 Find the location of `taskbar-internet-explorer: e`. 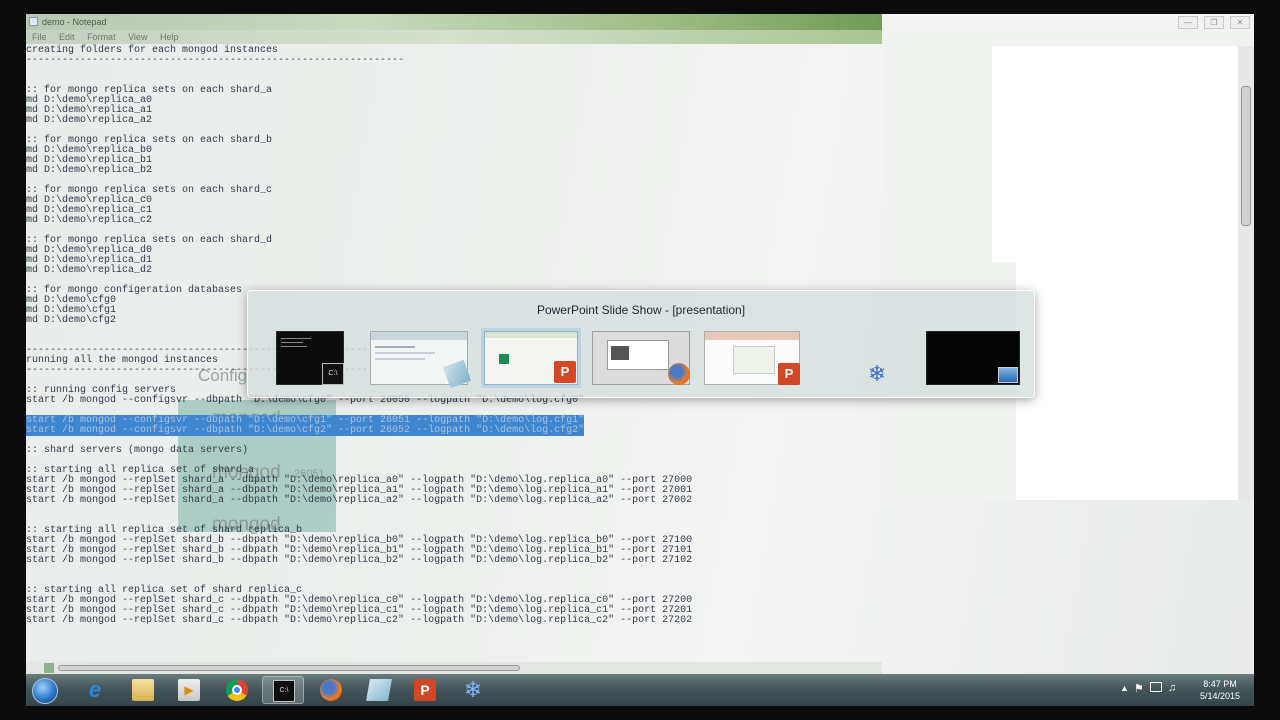

taskbar-internet-explorer: e is located at coordinates (95, 690).